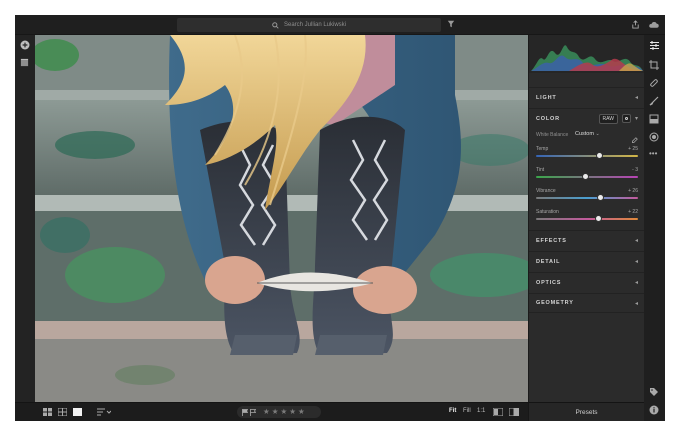 The image size is (680, 436). What do you see at coordinates (626, 118) in the screenshot?
I see `bw-toggle-icon` at bounding box center [626, 118].